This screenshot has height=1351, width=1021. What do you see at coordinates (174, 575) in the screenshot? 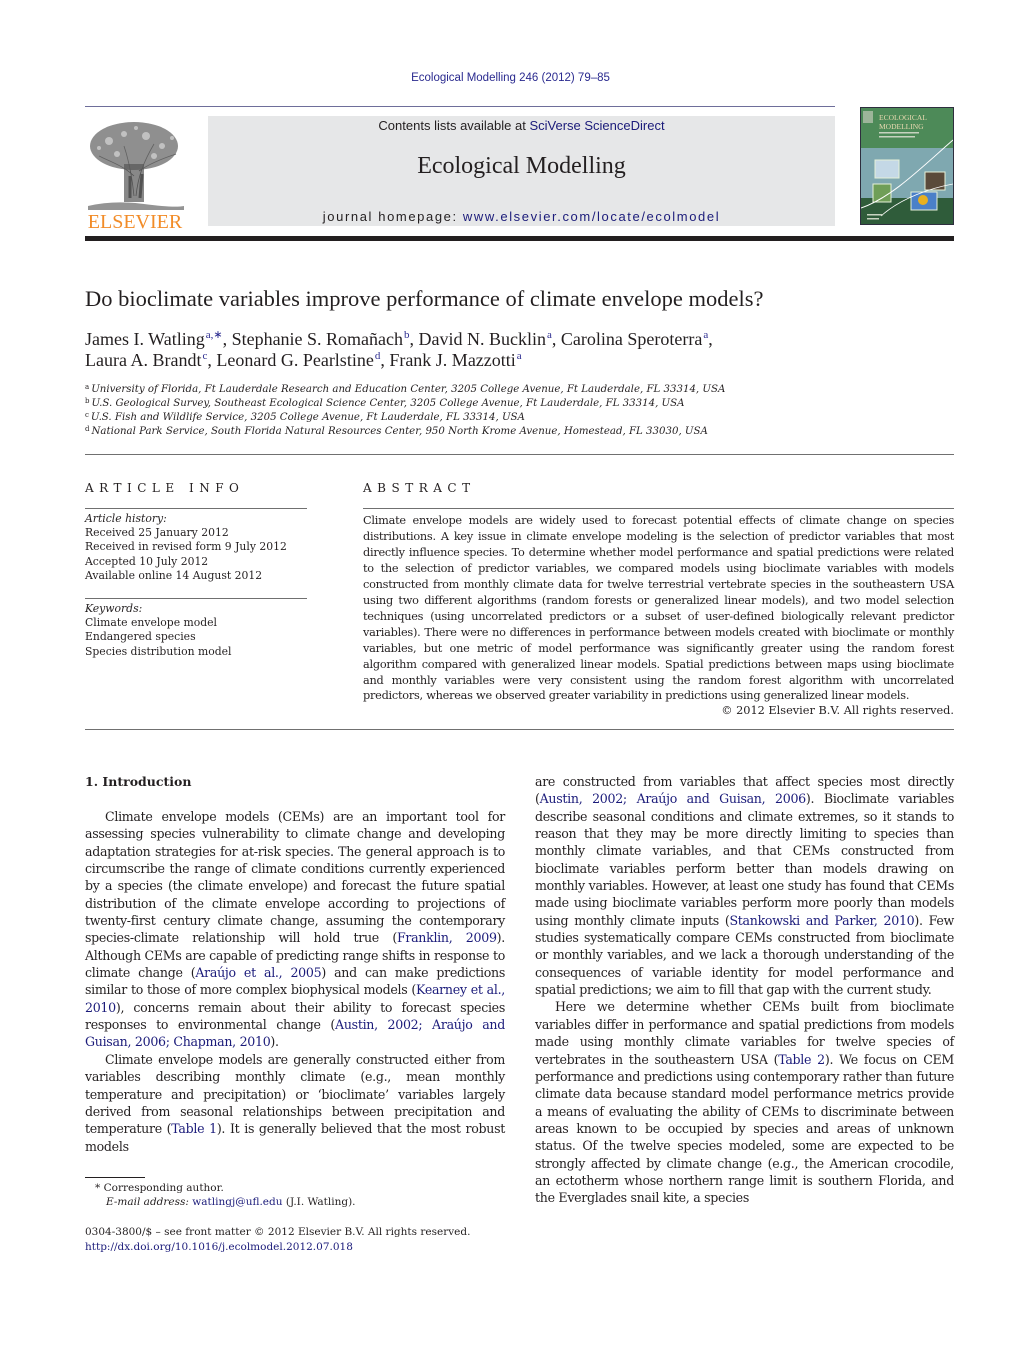
I see `history-item: Available online 14 August 2012` at bounding box center [174, 575].